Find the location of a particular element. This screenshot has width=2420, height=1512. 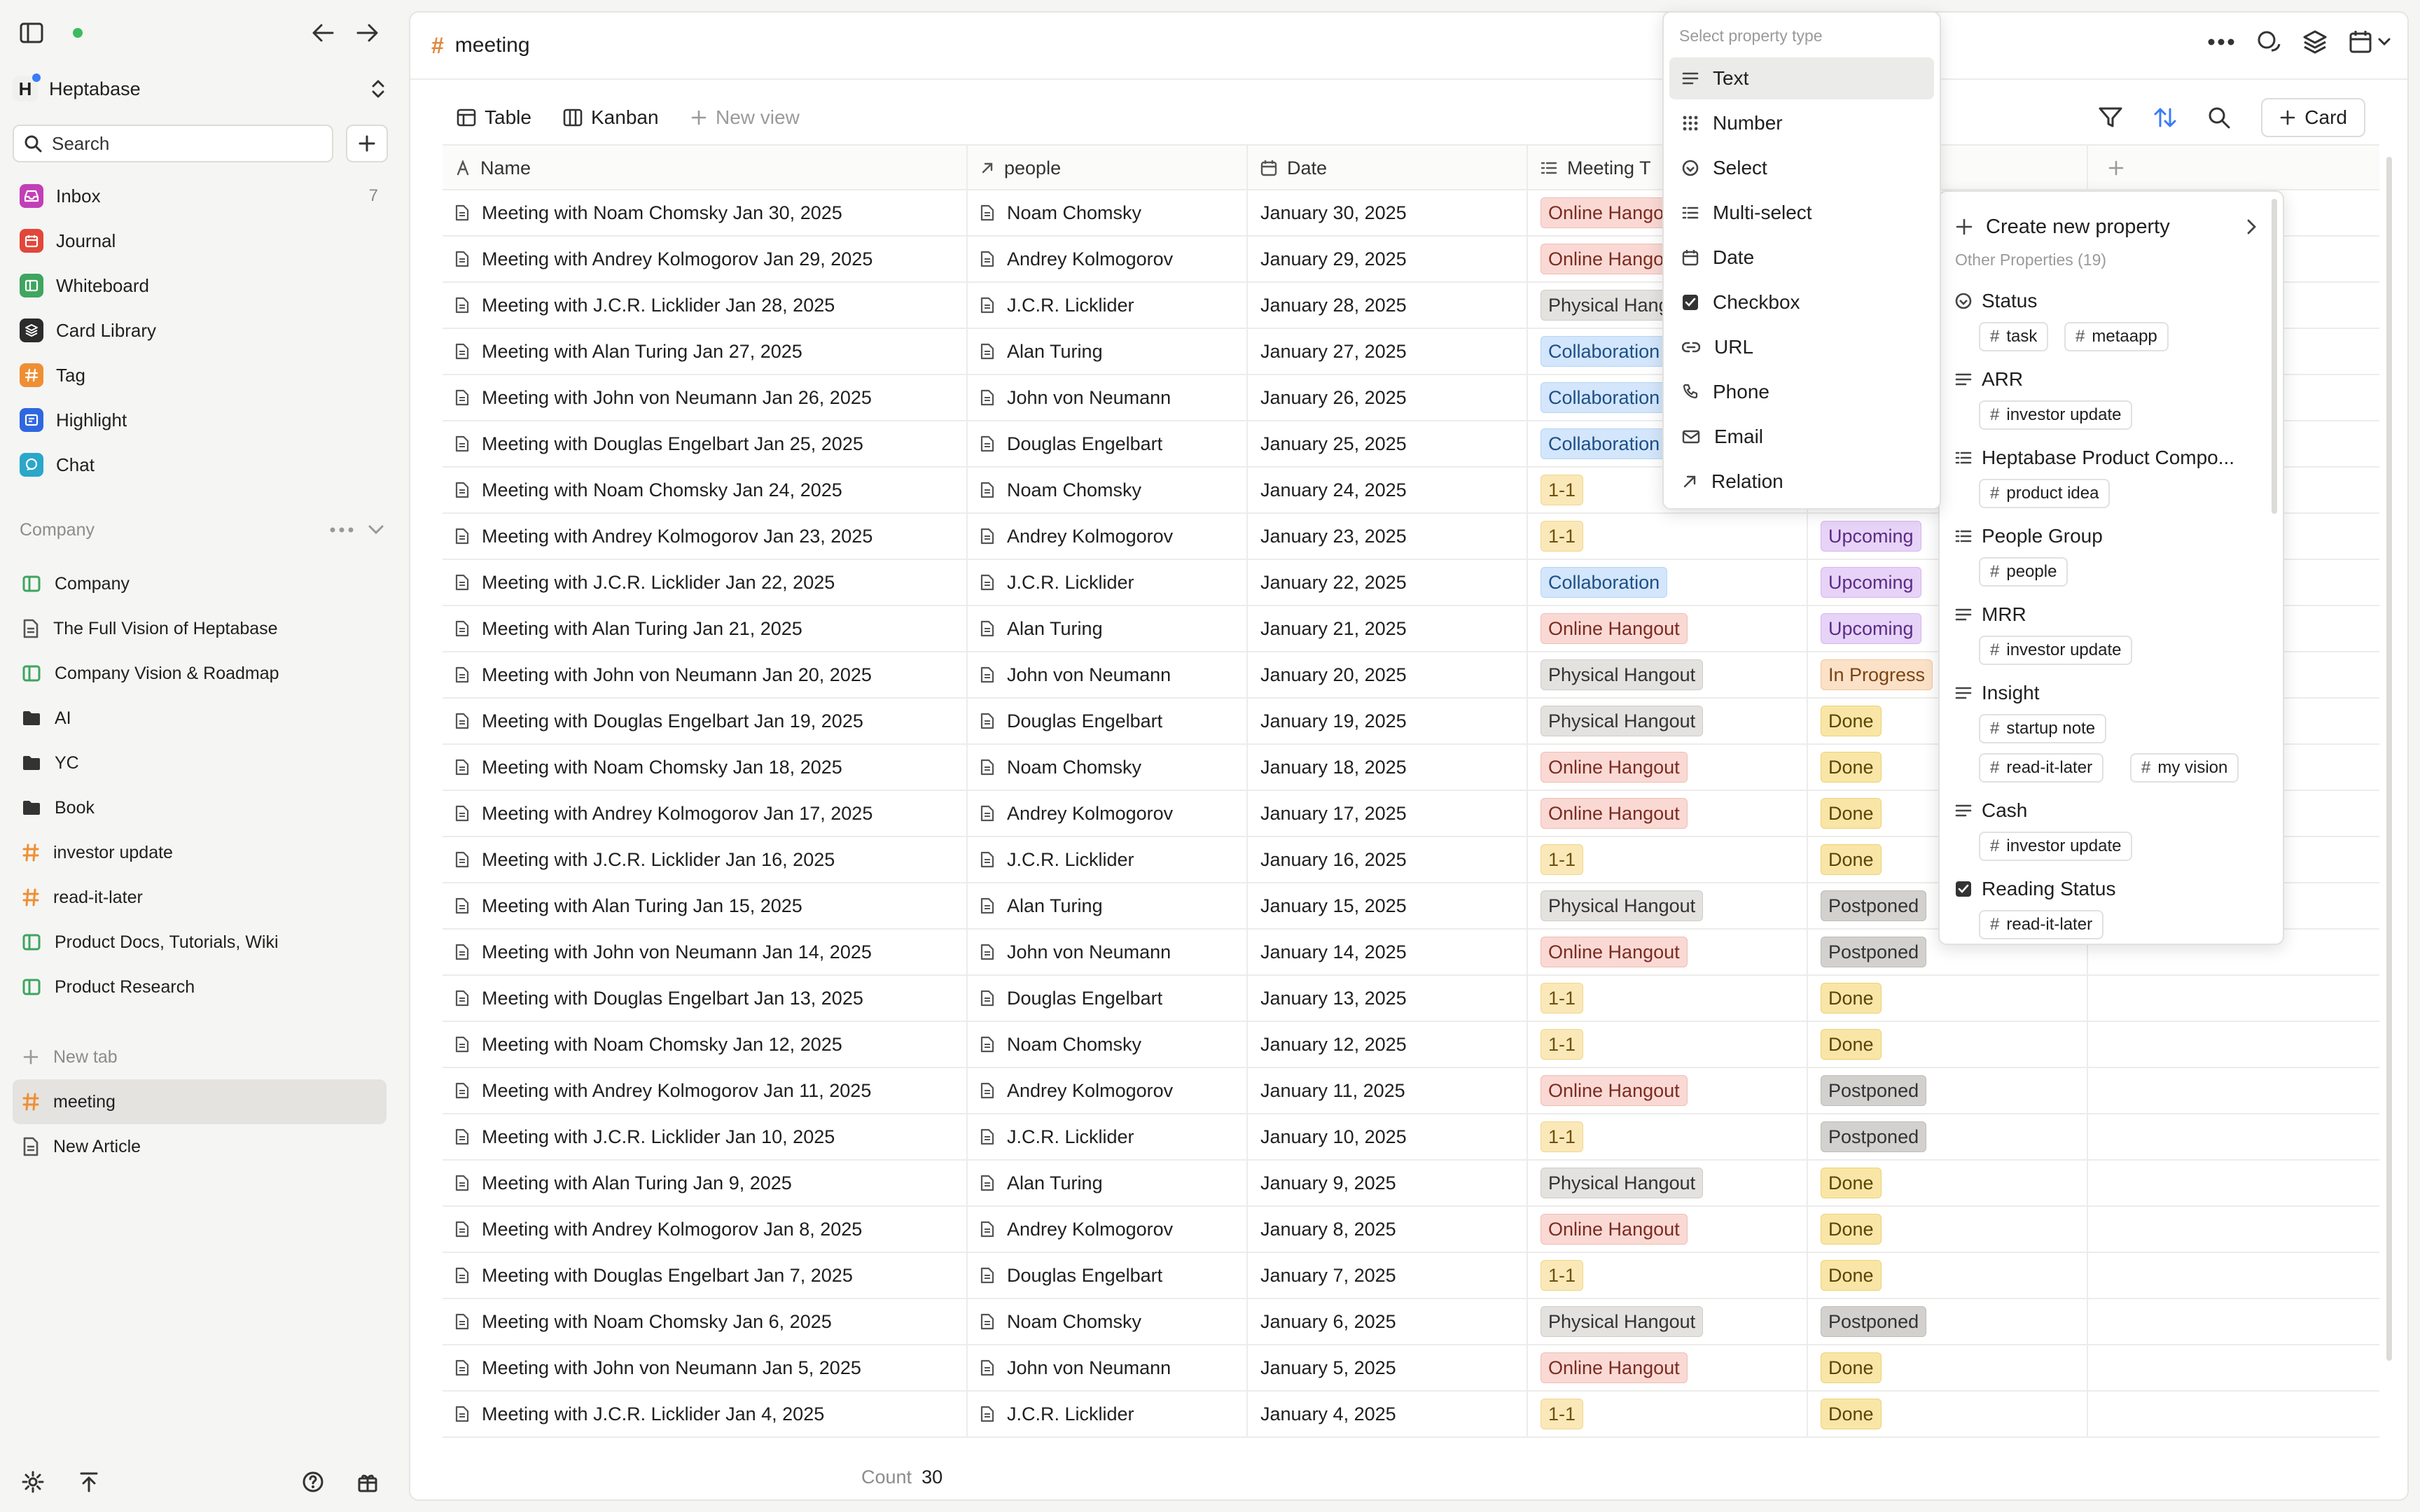

cell-name: Meeting with Noam Chomsky Jan 6, 2025 is located at coordinates (705, 1321).